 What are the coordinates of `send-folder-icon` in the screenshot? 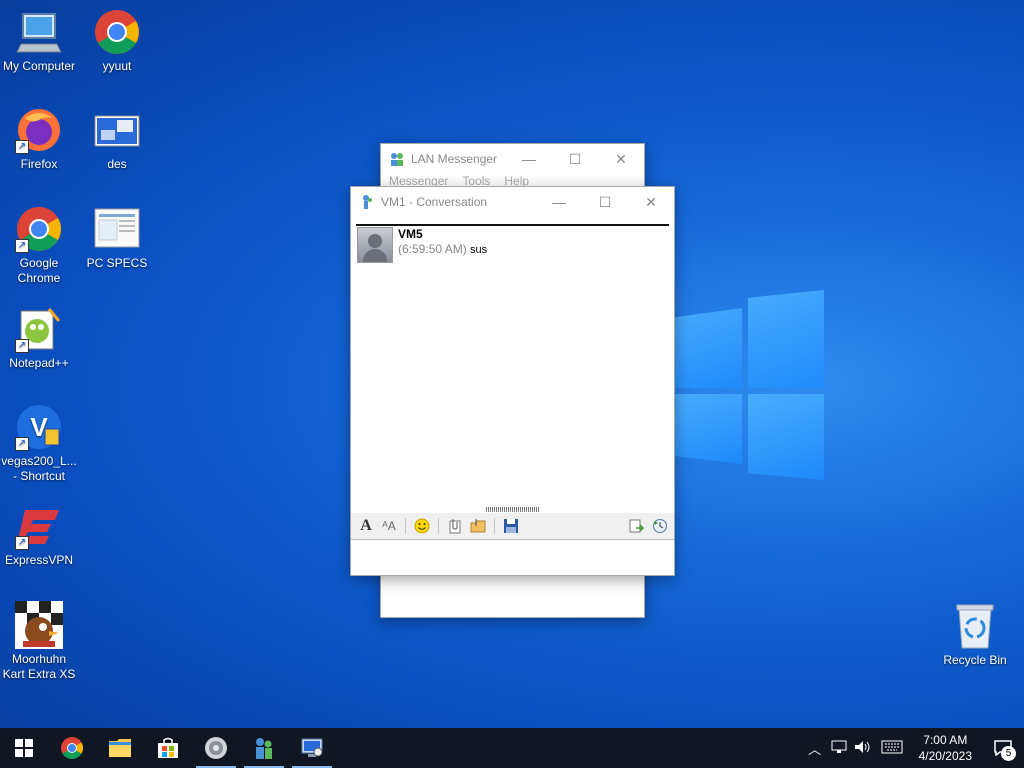 It's located at (478, 526).